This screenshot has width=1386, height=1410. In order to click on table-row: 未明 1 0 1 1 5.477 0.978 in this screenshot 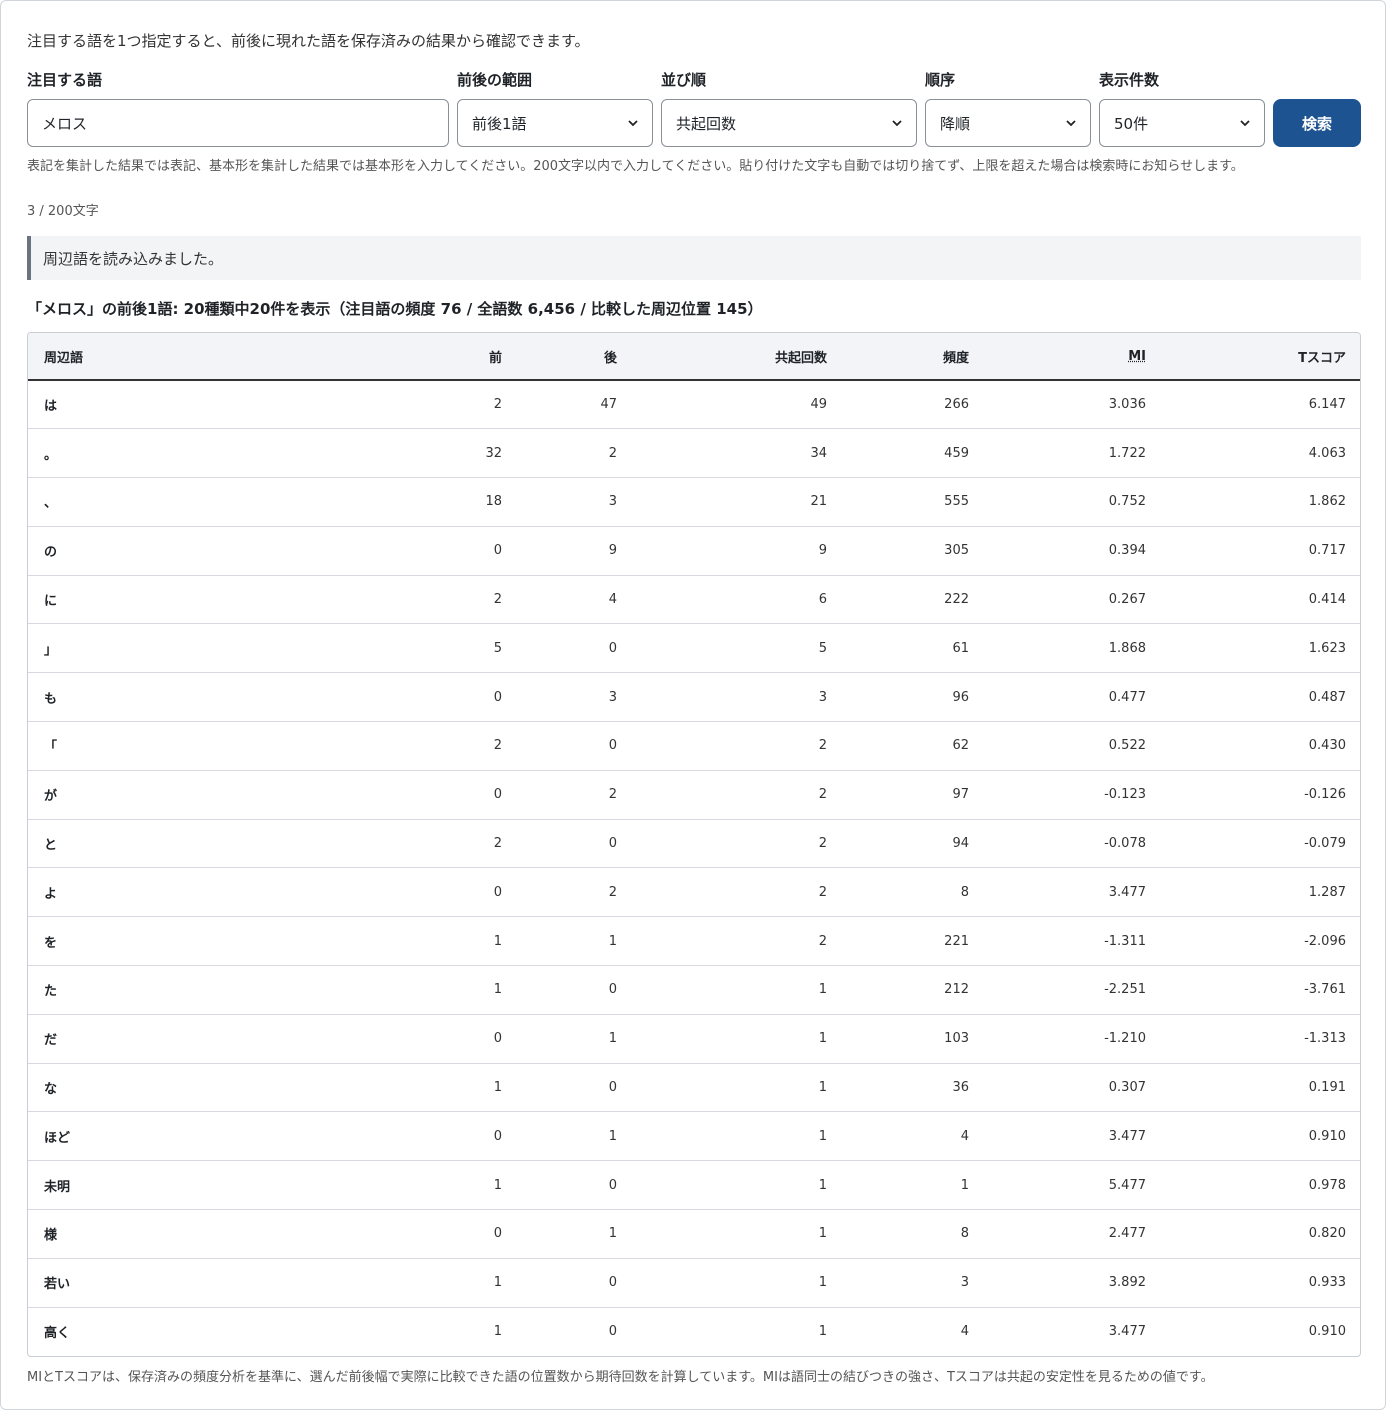, I will do `click(694, 1185)`.